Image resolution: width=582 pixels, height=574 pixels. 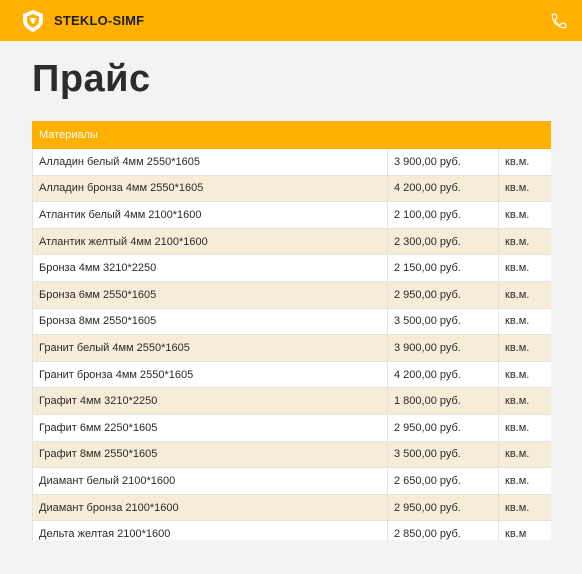 I want to click on price-cell: 2 100,00 руб., so click(x=443, y=215).